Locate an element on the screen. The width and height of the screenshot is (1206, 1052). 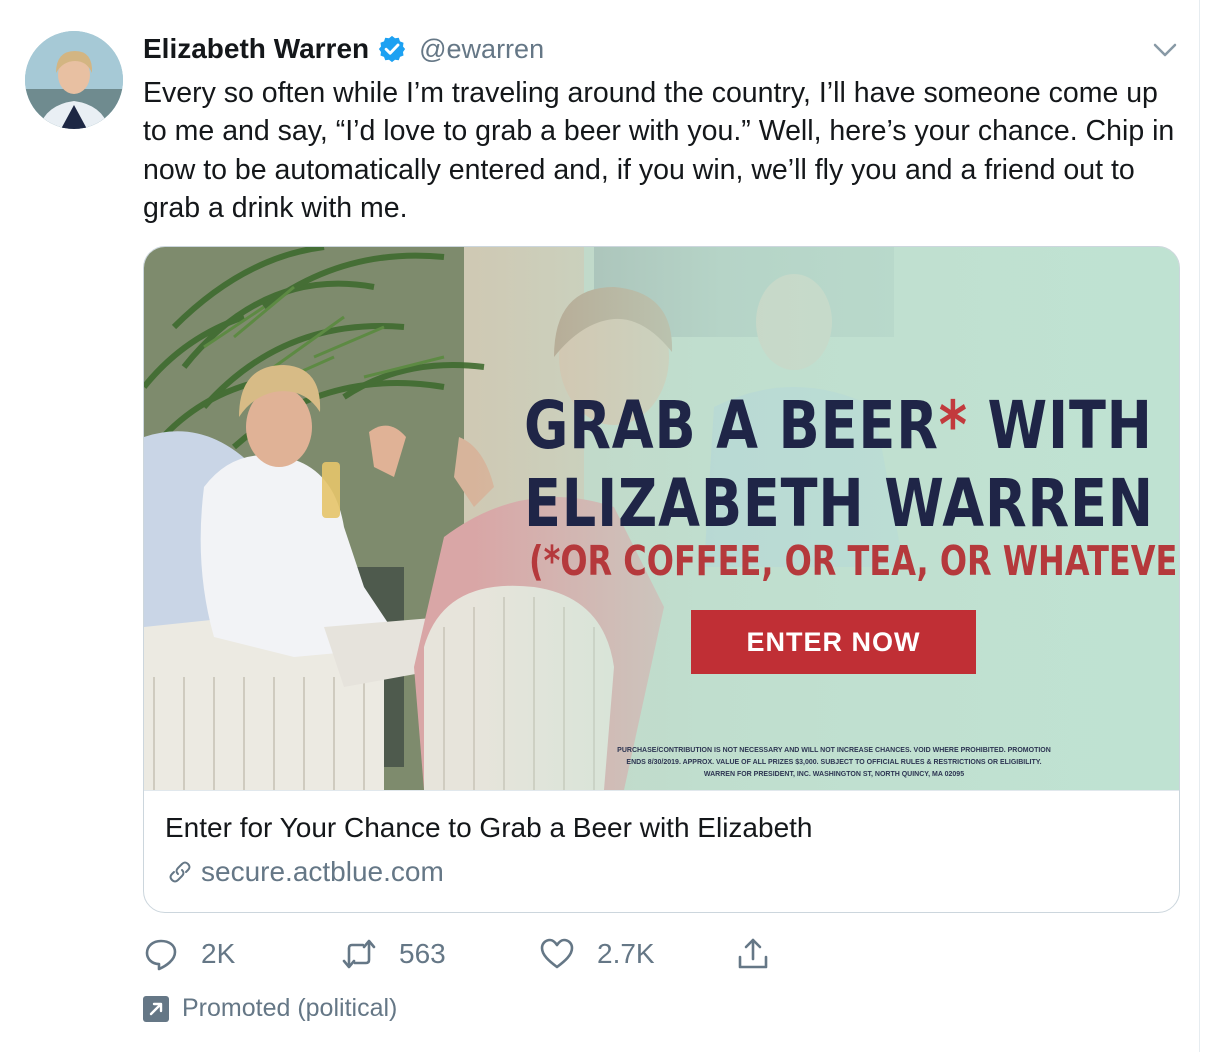
ad-headline: GRAB A BEER* WITH ELIZABETH WARREN is located at coordinates (839, 465).